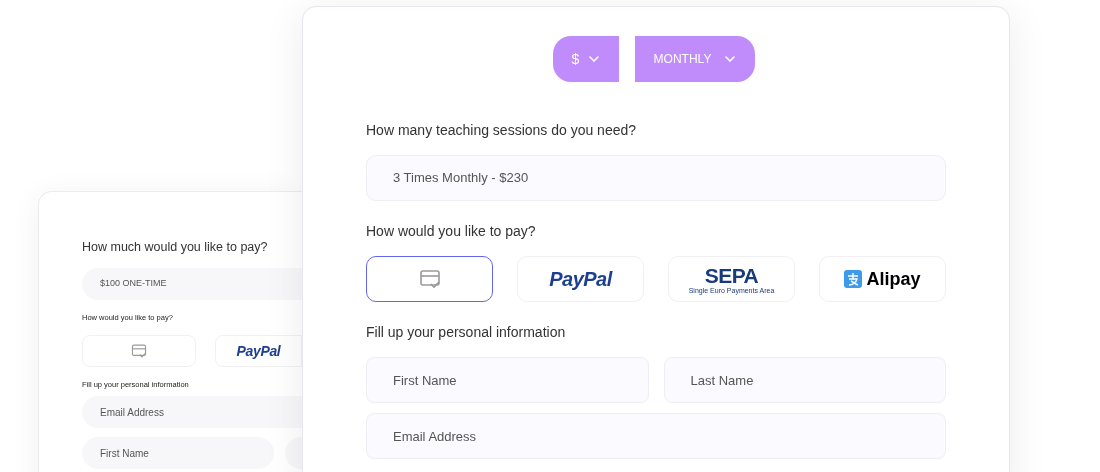 Image resolution: width=1100 pixels, height=472 pixels. Describe the element at coordinates (507, 380) in the screenshot. I see `name-field: First Name` at that location.